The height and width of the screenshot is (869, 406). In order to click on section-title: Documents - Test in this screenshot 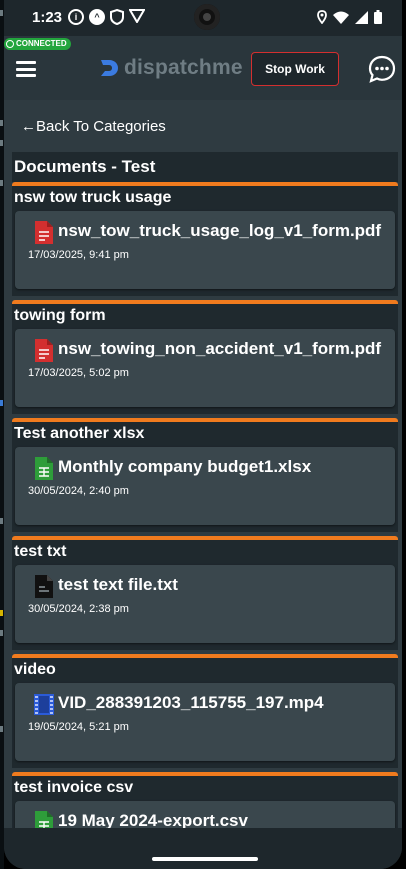, I will do `click(205, 167)`.